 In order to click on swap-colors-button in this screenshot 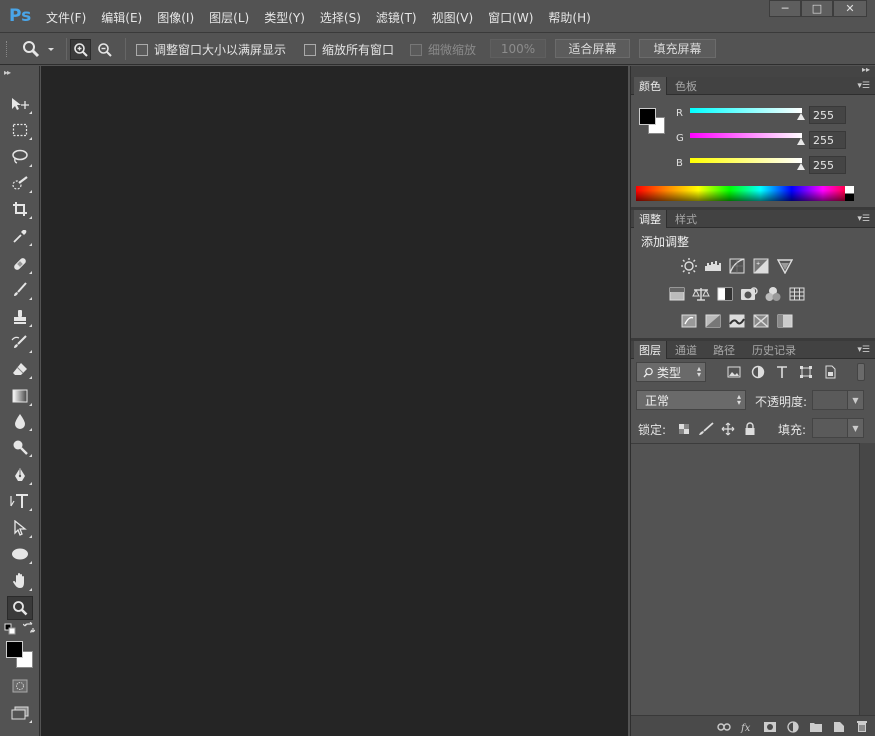, I will do `click(29, 627)`.